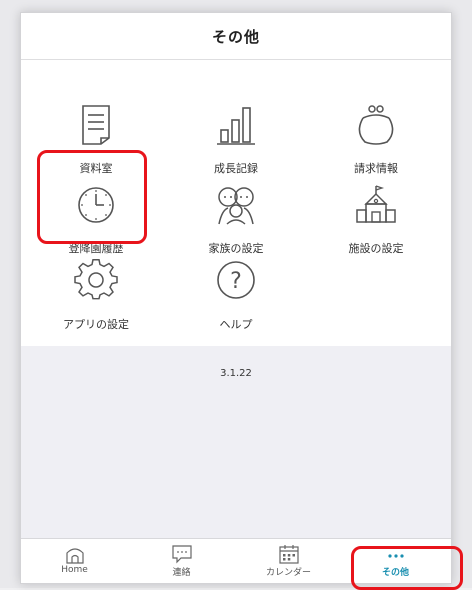 The image size is (472, 590). I want to click on help-icon: ?, so click(236, 280).